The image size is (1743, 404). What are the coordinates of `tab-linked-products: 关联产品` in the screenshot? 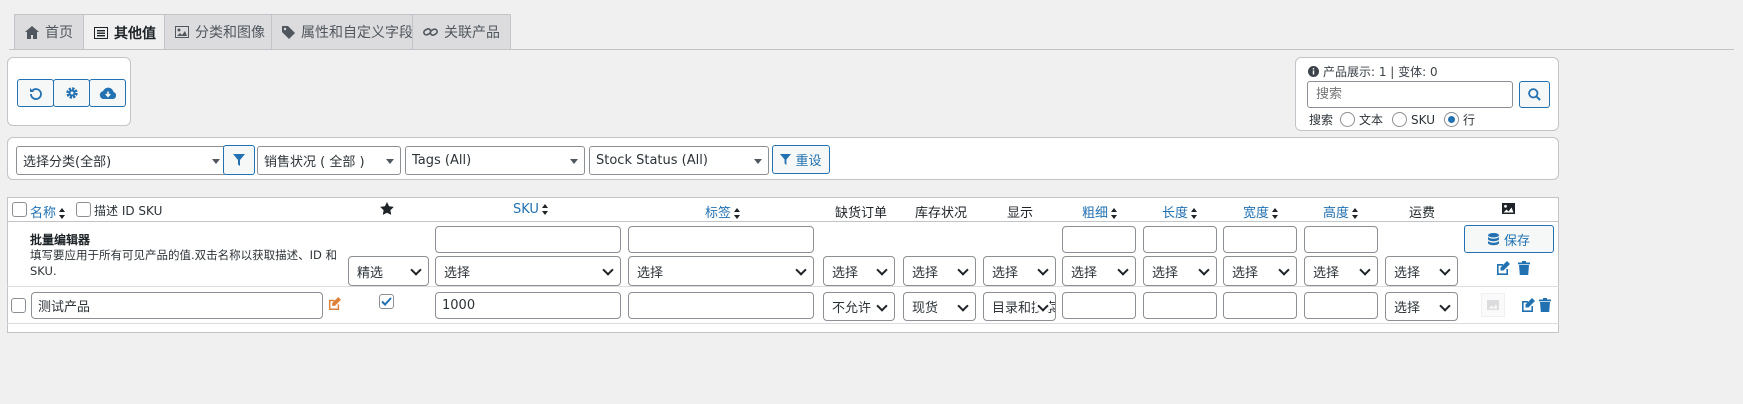 It's located at (461, 31).